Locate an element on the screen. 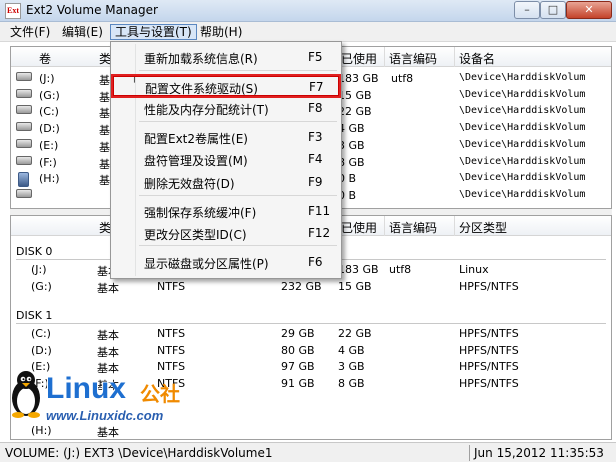 This screenshot has width=616, height=462. menu-bar: 文件(F) 编辑(E) 工具与设置(T) 帮助(H) is located at coordinates (308, 32).